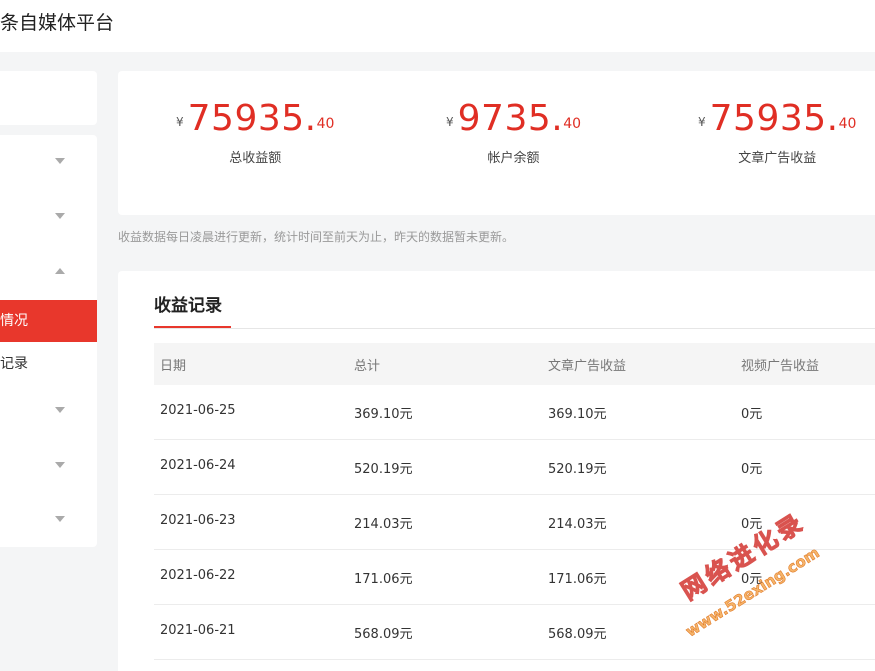  What do you see at coordinates (173, 366) in the screenshot?
I see `column-header-date: 日期` at bounding box center [173, 366].